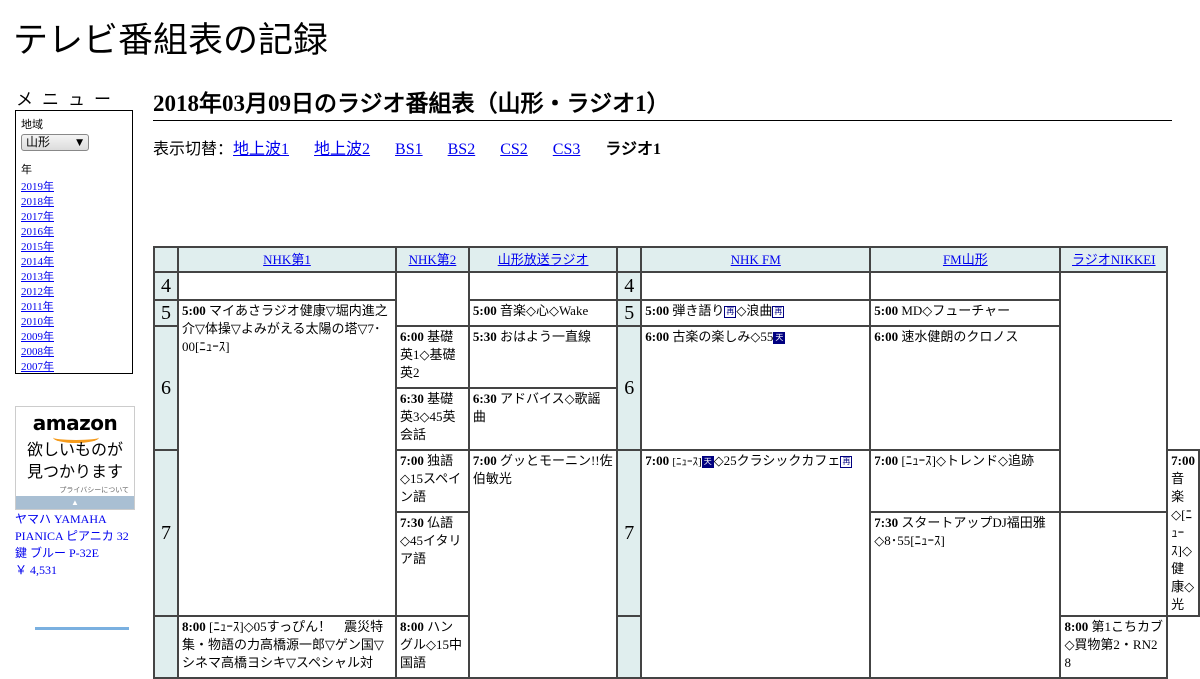 This screenshot has height=679, width=1200. I want to click on product-name-line: ヤマハ YAMAHA, so click(61, 519).